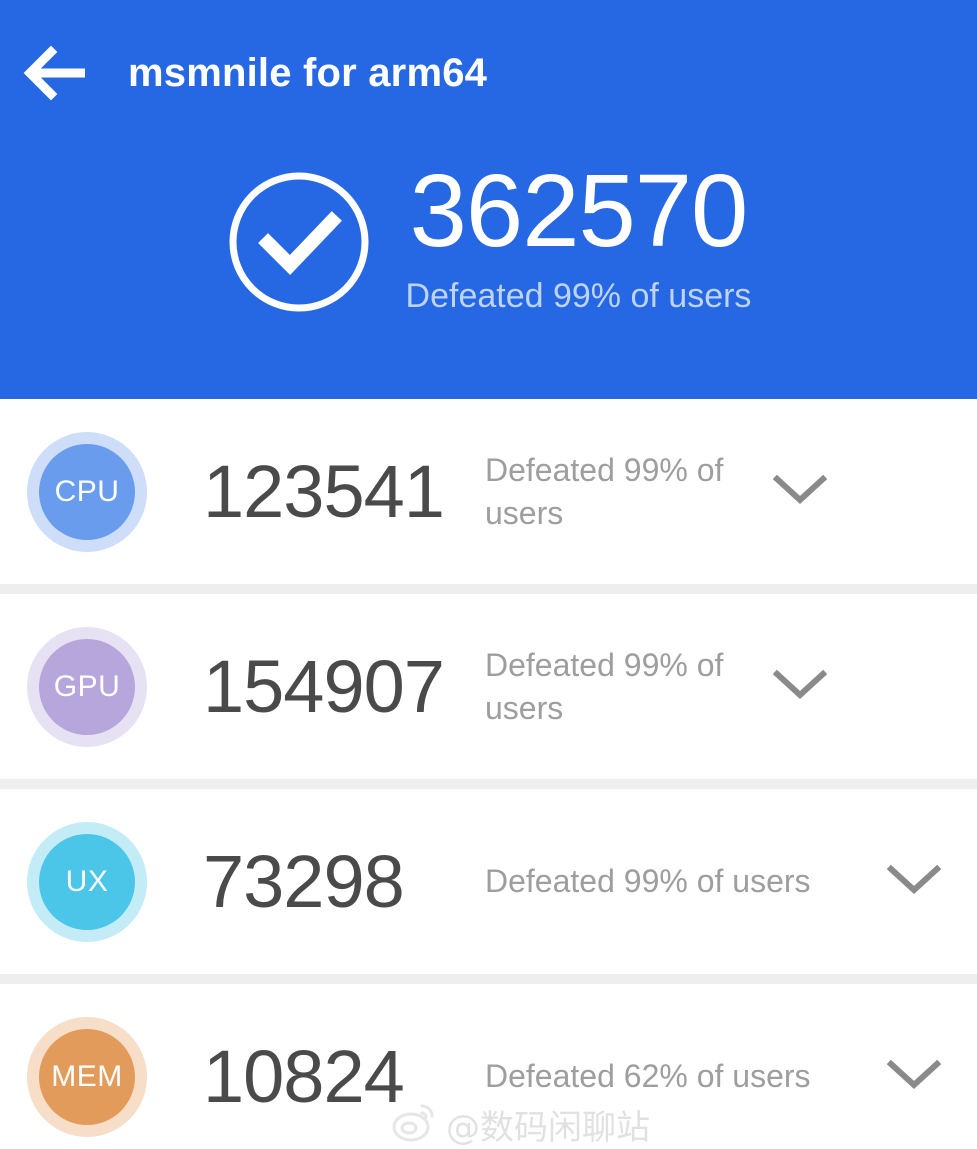  I want to click on cpu-badge: CPU, so click(87, 491).